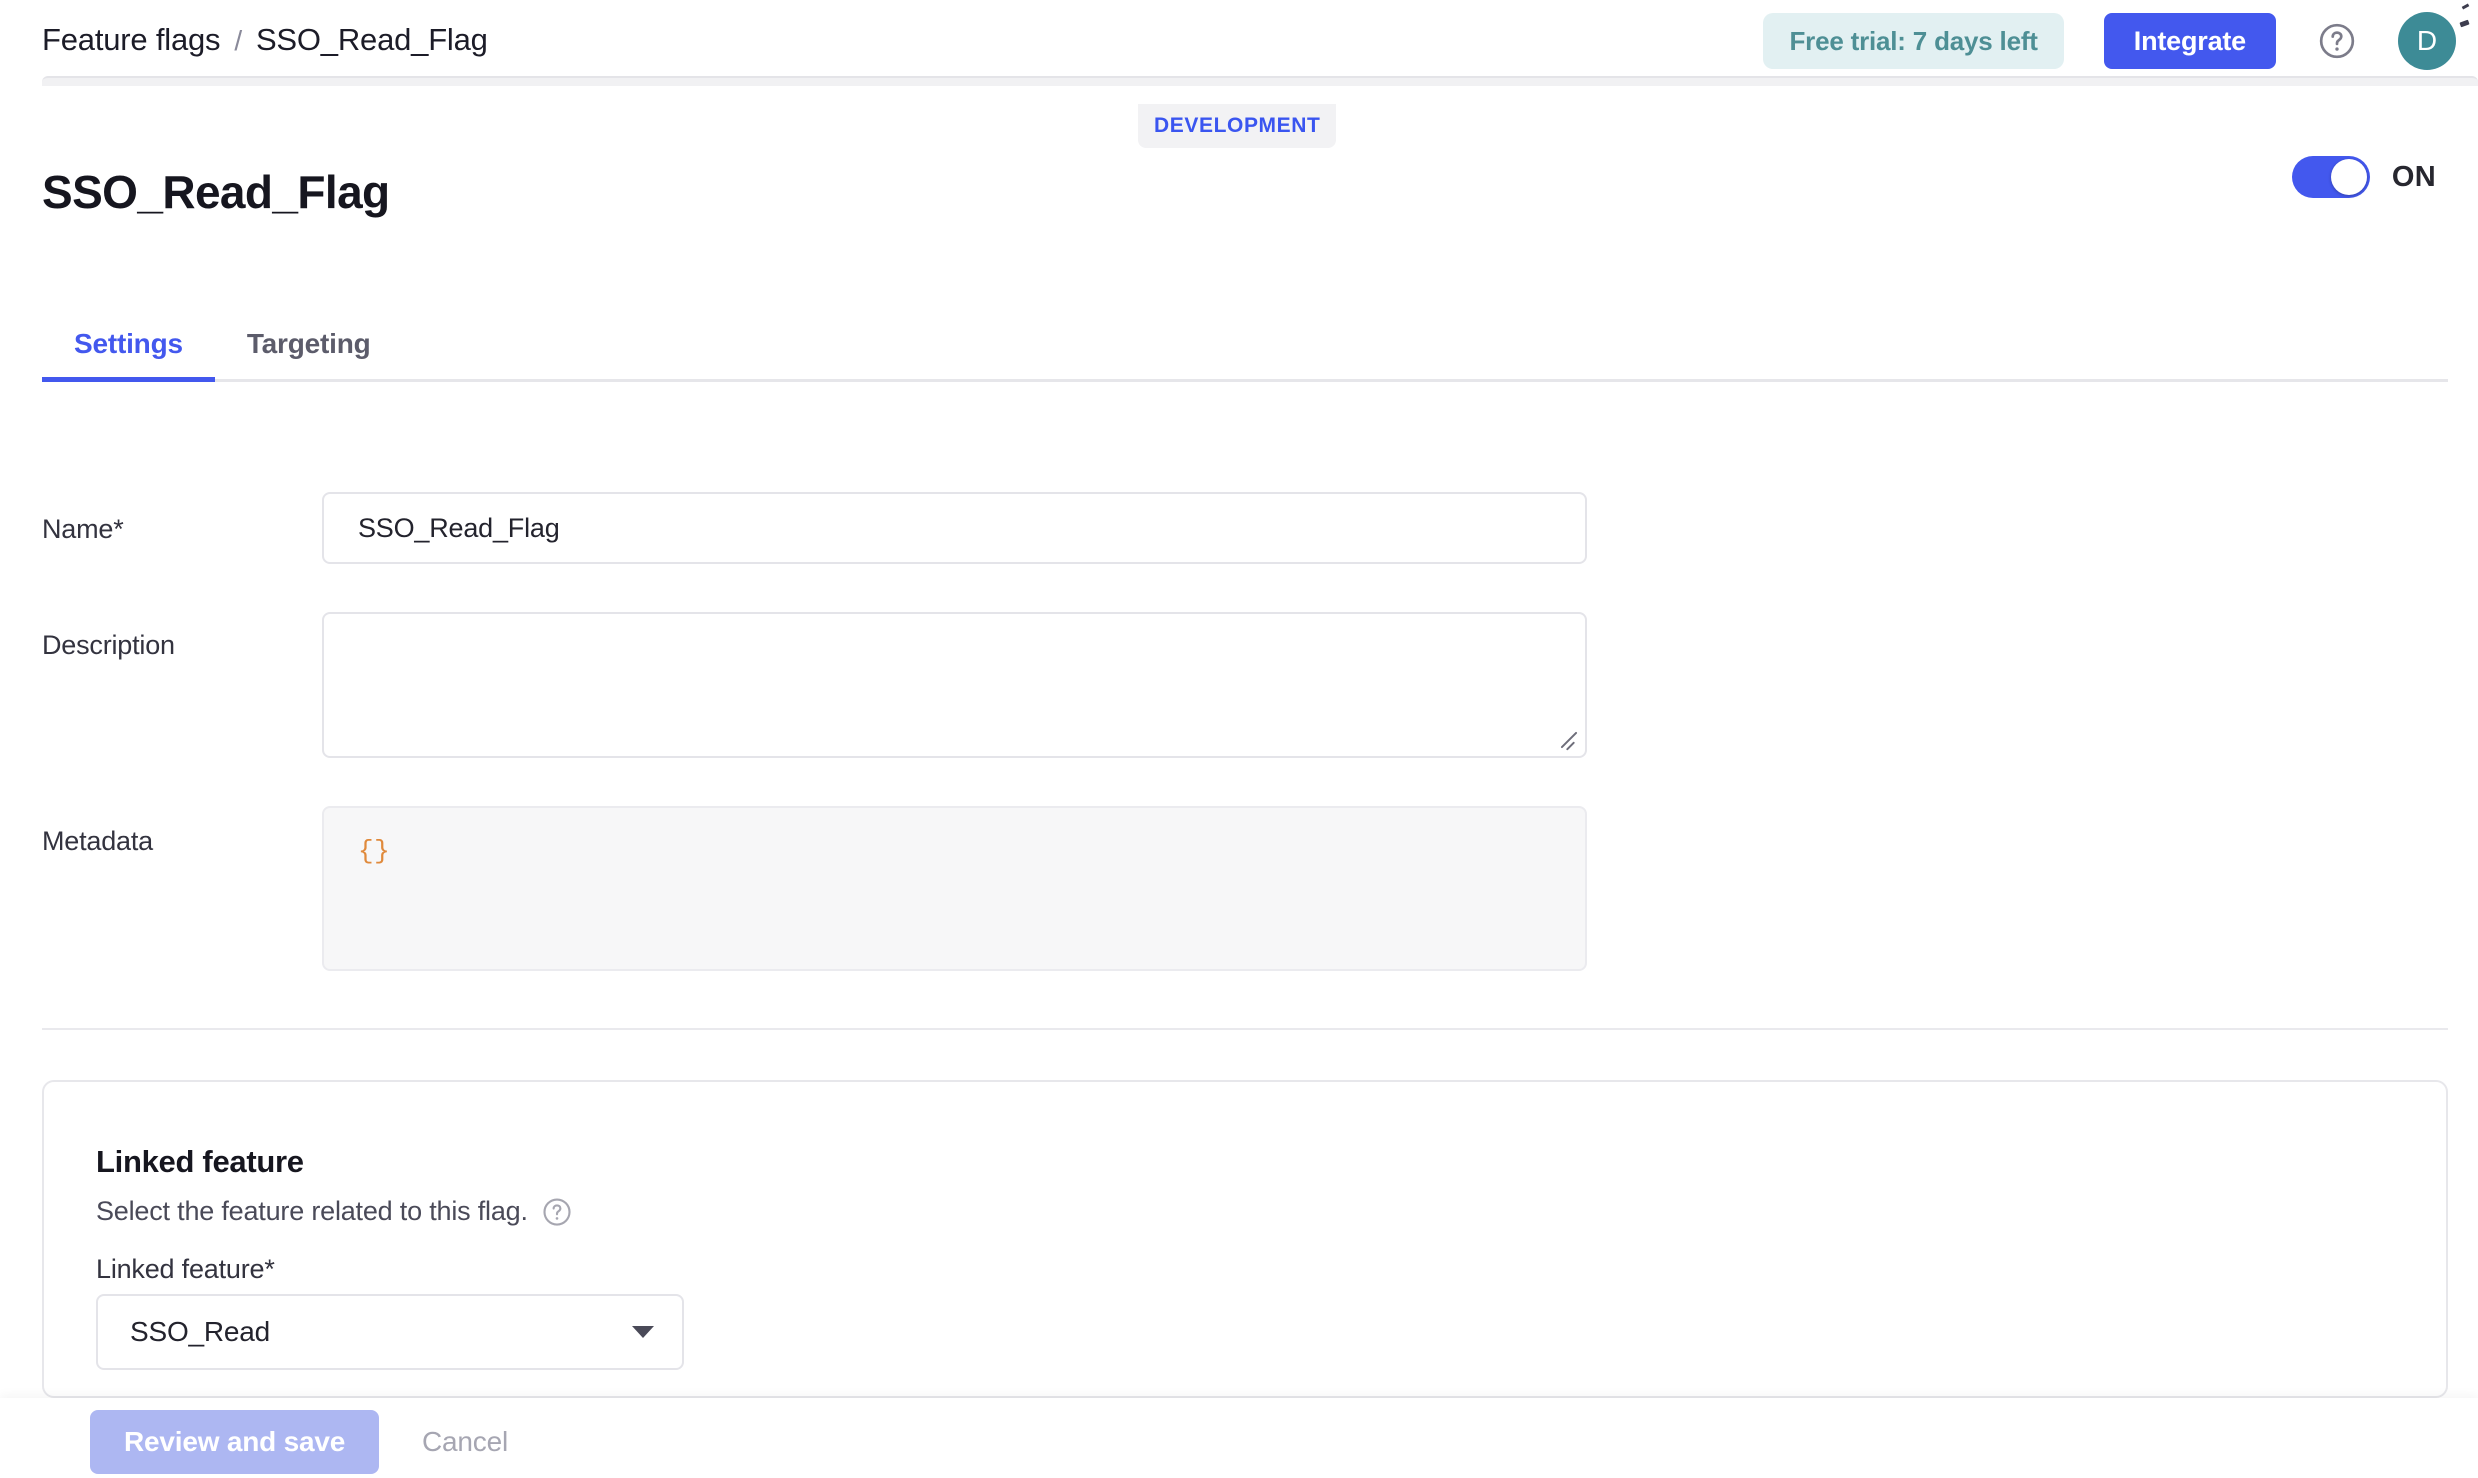 The height and width of the screenshot is (1478, 2478). I want to click on integrate-button: Integrate, so click(2189, 41).